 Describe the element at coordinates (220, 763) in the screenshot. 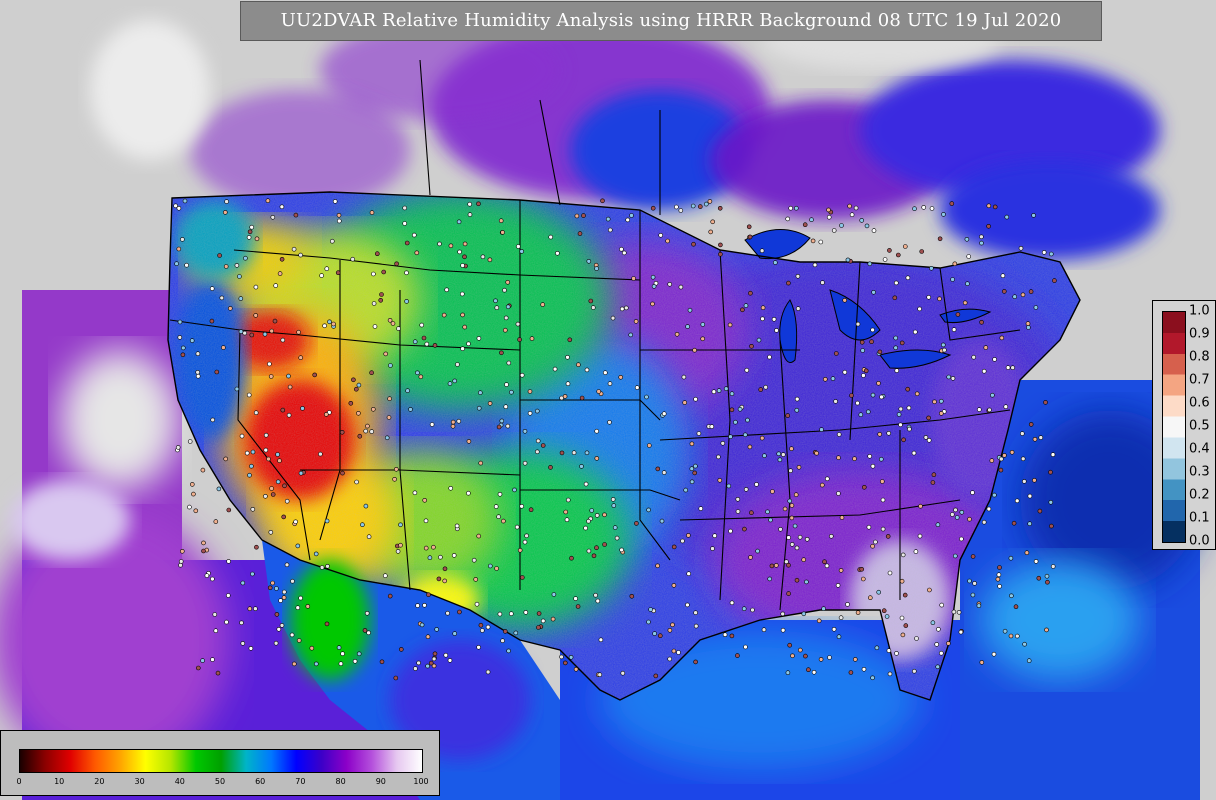

I see `rh-colorbar-legend: 0 10 20 30 40 50 60 70 80 90 100` at that location.